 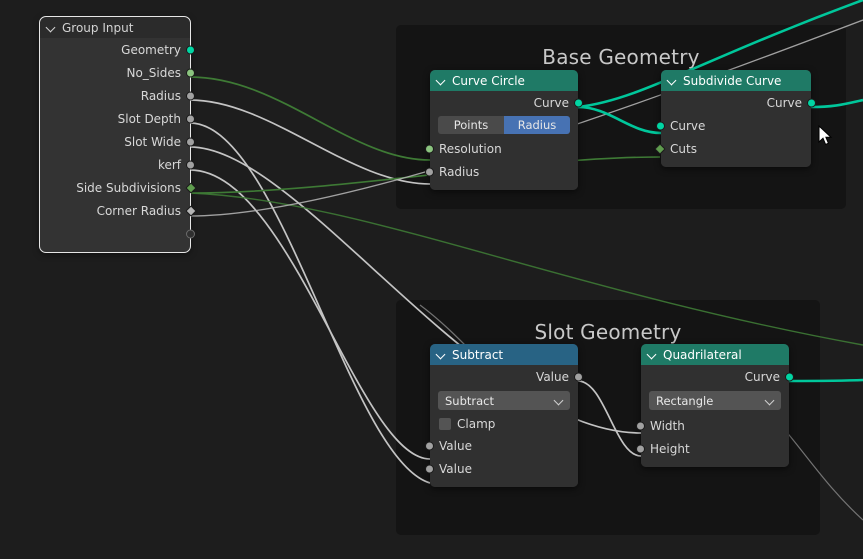 I want to click on socket-subdiv-curve-out, so click(x=811, y=102).